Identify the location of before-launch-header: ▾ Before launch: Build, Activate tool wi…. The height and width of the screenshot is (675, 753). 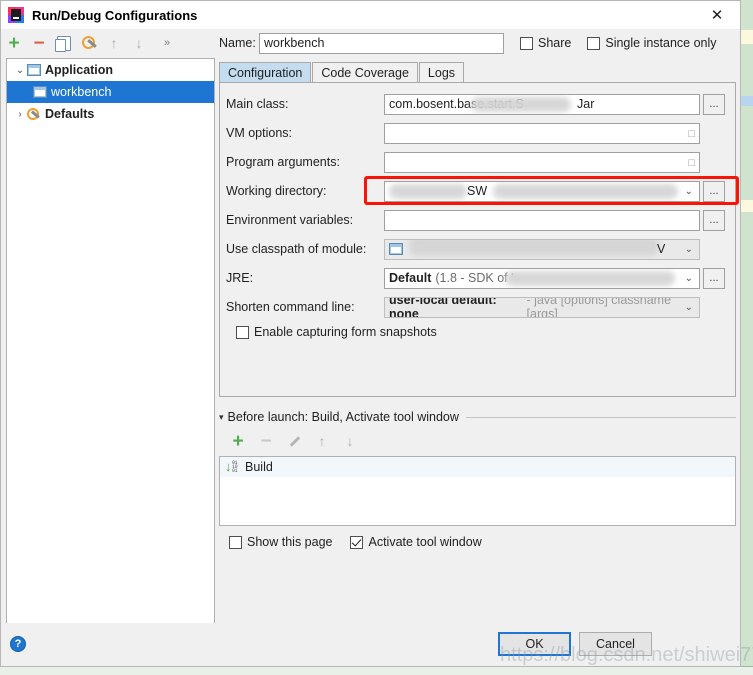
(477, 417).